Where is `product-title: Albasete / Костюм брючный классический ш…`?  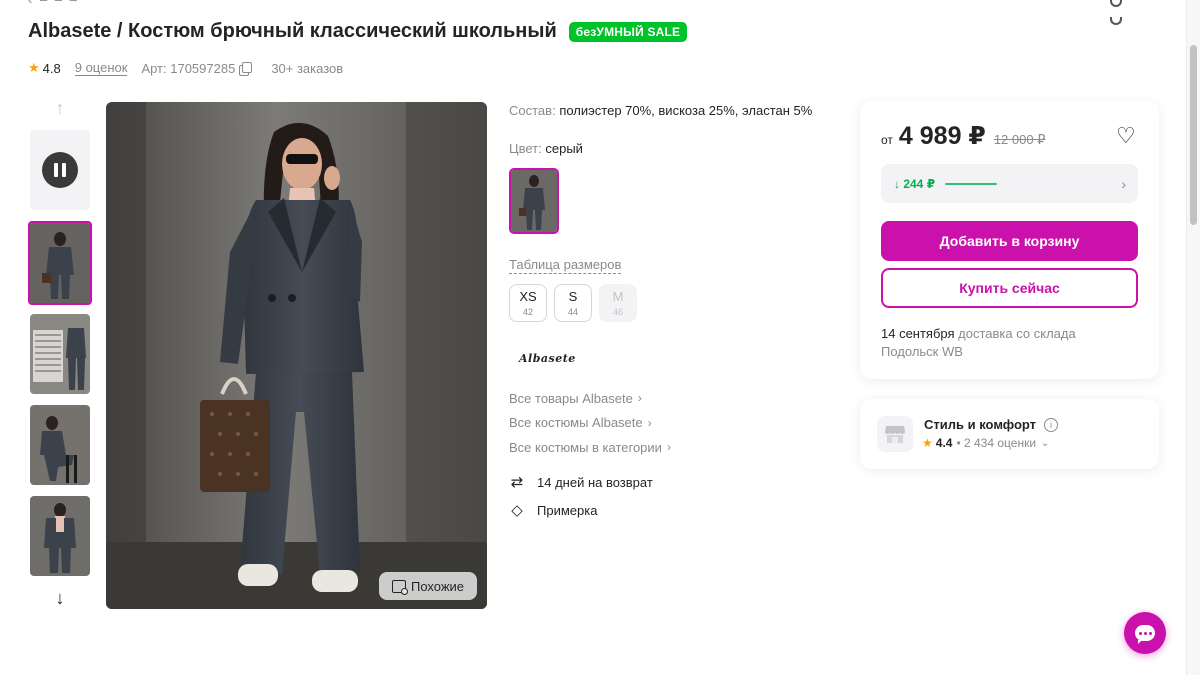 product-title: Albasete / Костюм брючный классический ш… is located at coordinates (292, 31).